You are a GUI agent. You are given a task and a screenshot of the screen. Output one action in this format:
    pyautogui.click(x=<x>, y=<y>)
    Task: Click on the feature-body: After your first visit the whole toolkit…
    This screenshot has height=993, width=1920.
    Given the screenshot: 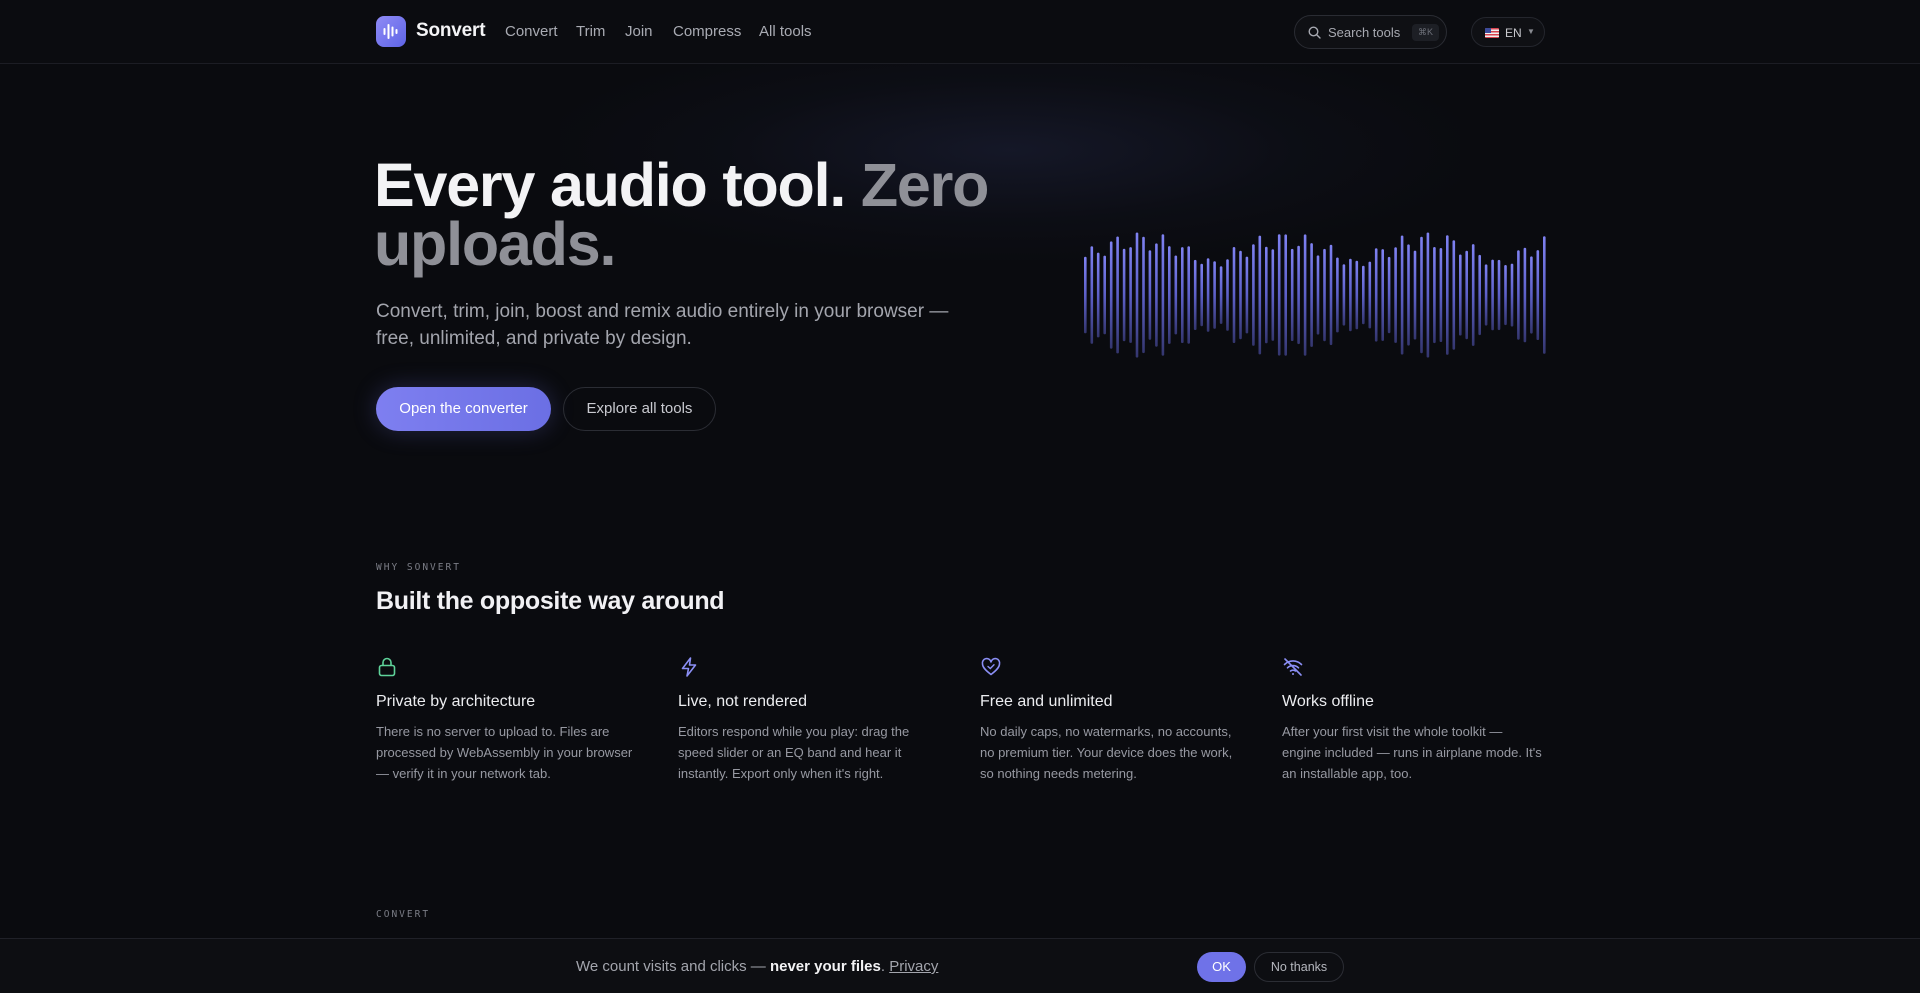 What is the action you would take?
    pyautogui.click(x=1412, y=752)
    